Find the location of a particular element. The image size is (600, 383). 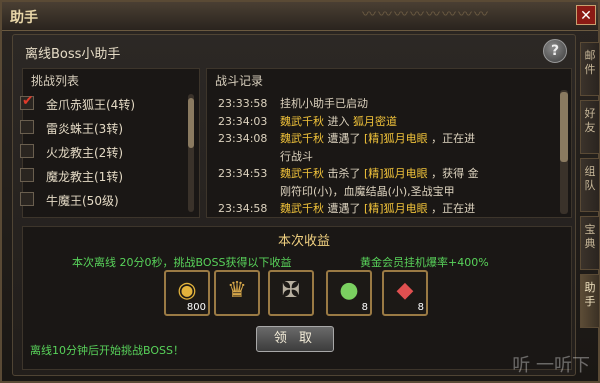

vip-bonus: 黄金会员挂机爆率+400% is located at coordinates (424, 262).